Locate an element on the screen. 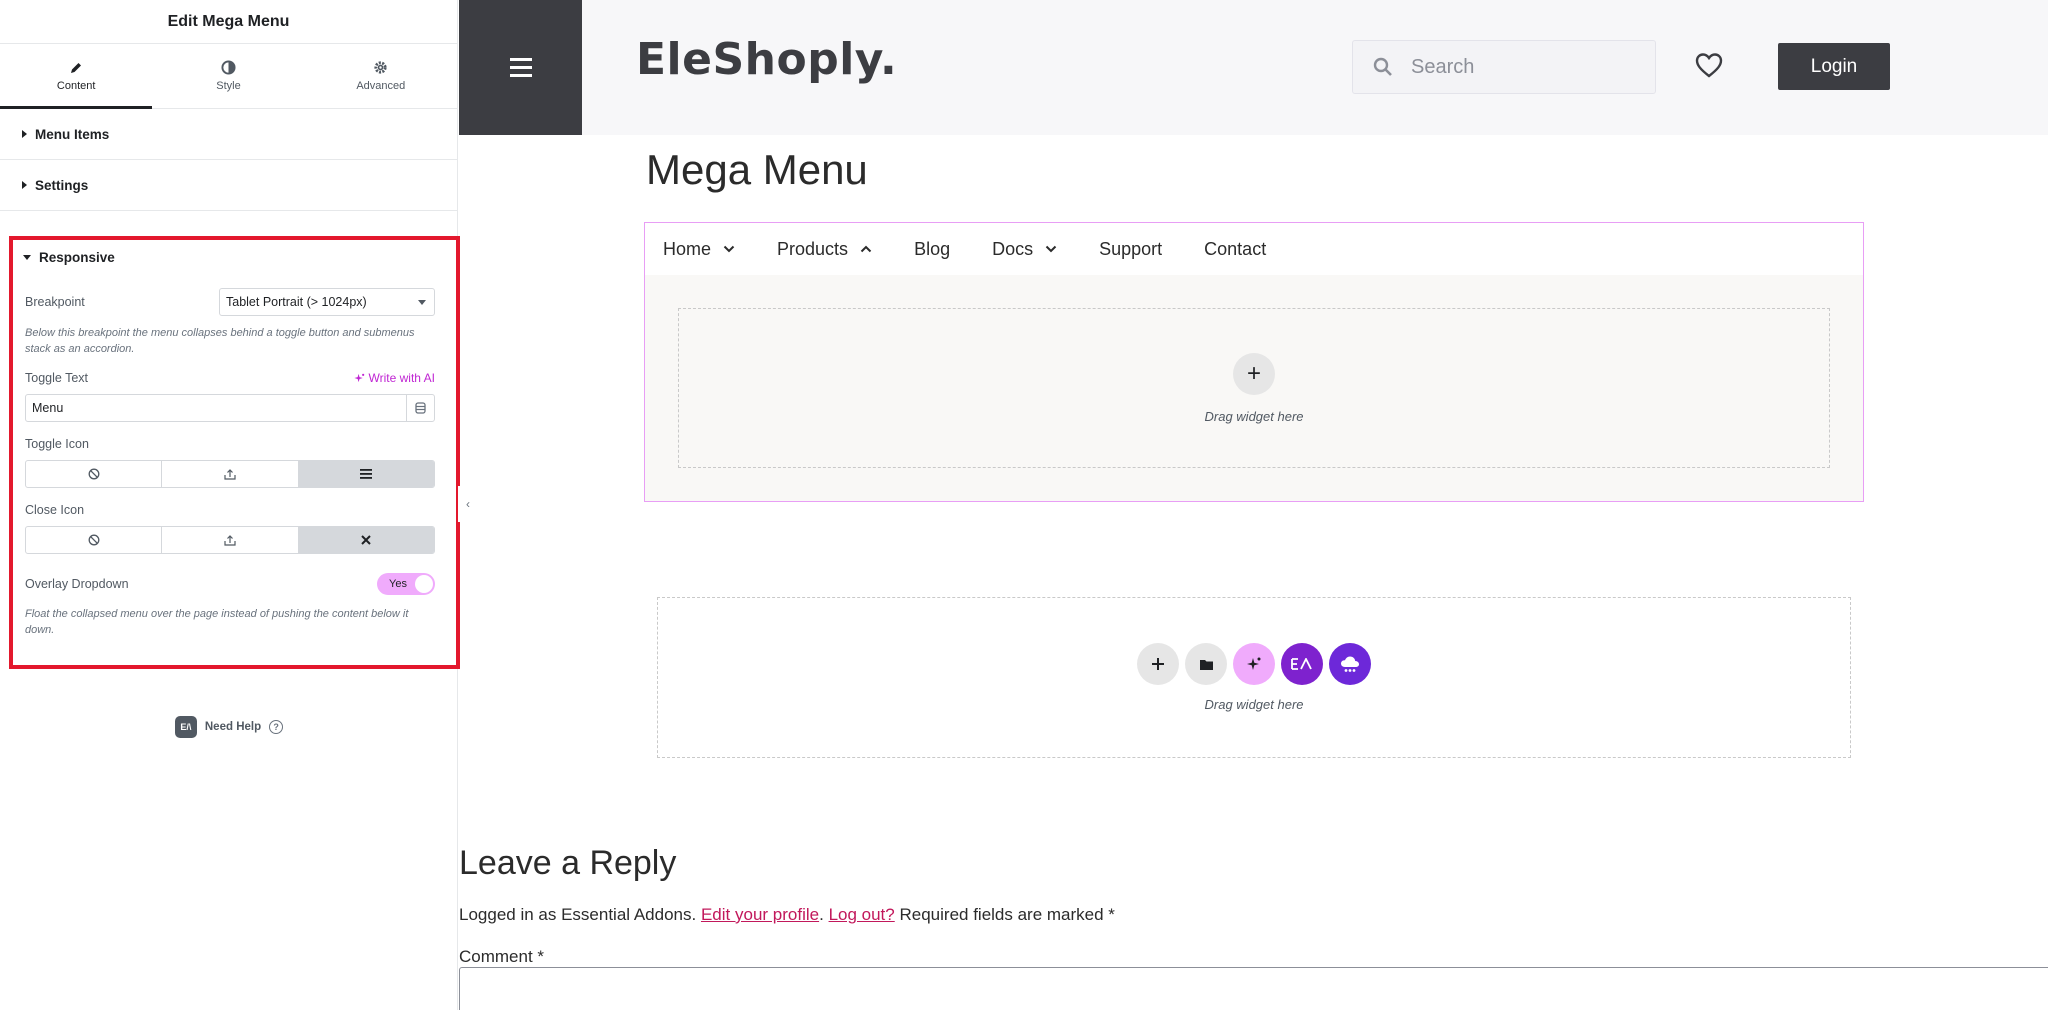 This screenshot has height=1010, width=2048. section-menu-items: Menu Items is located at coordinates (228, 134).